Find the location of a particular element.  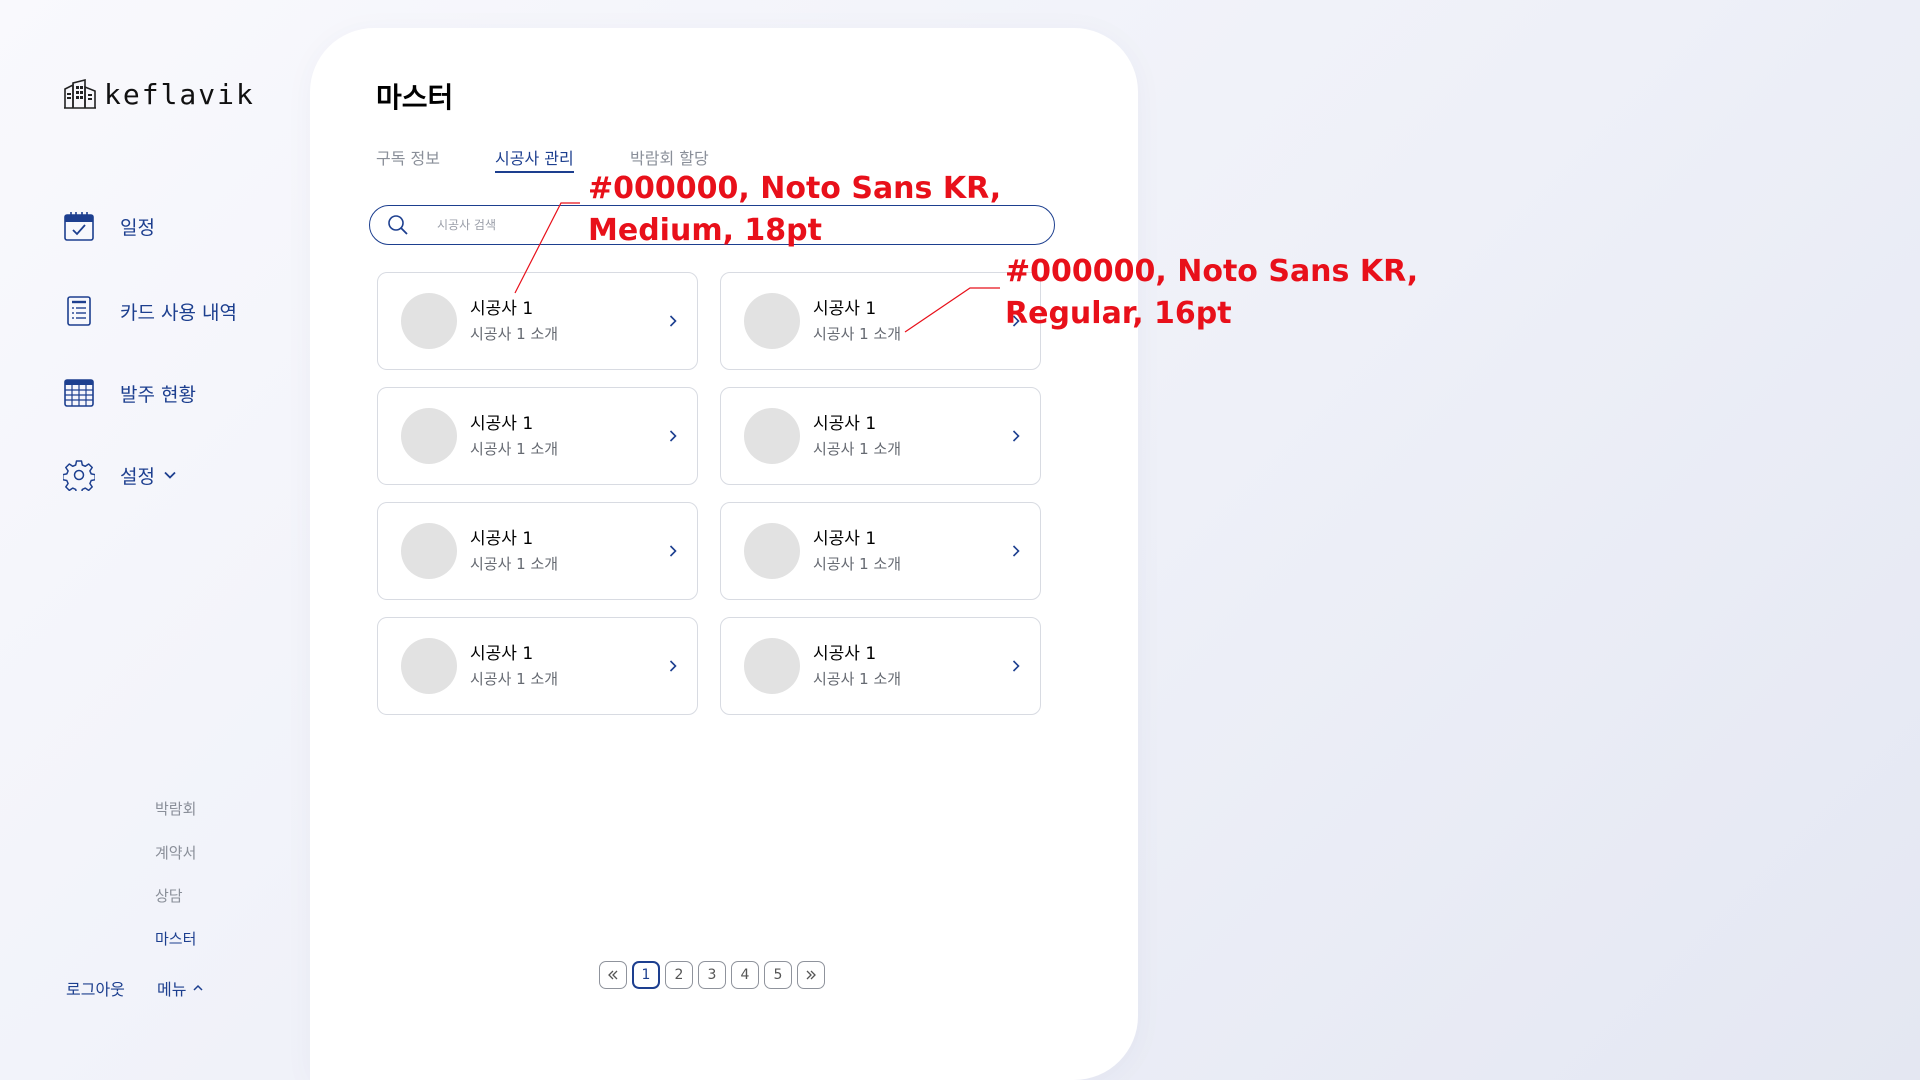

page-button-3: 3 is located at coordinates (712, 975).